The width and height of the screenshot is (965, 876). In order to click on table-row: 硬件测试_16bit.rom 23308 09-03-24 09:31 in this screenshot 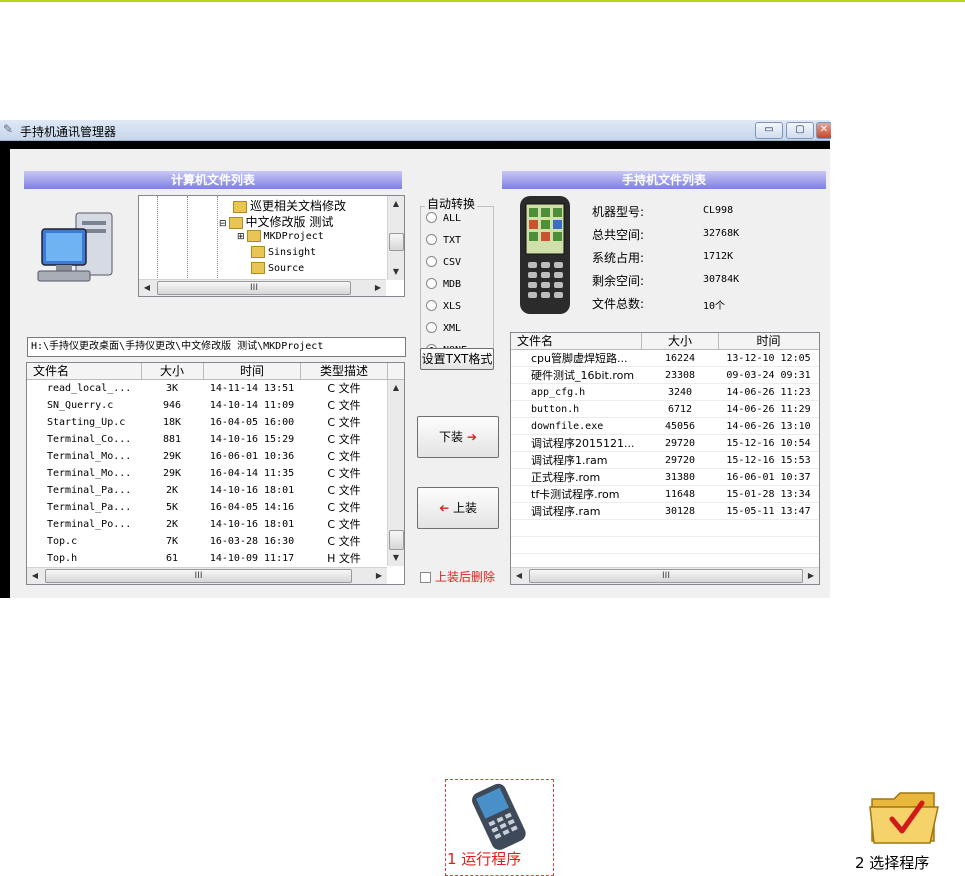, I will do `click(665, 375)`.